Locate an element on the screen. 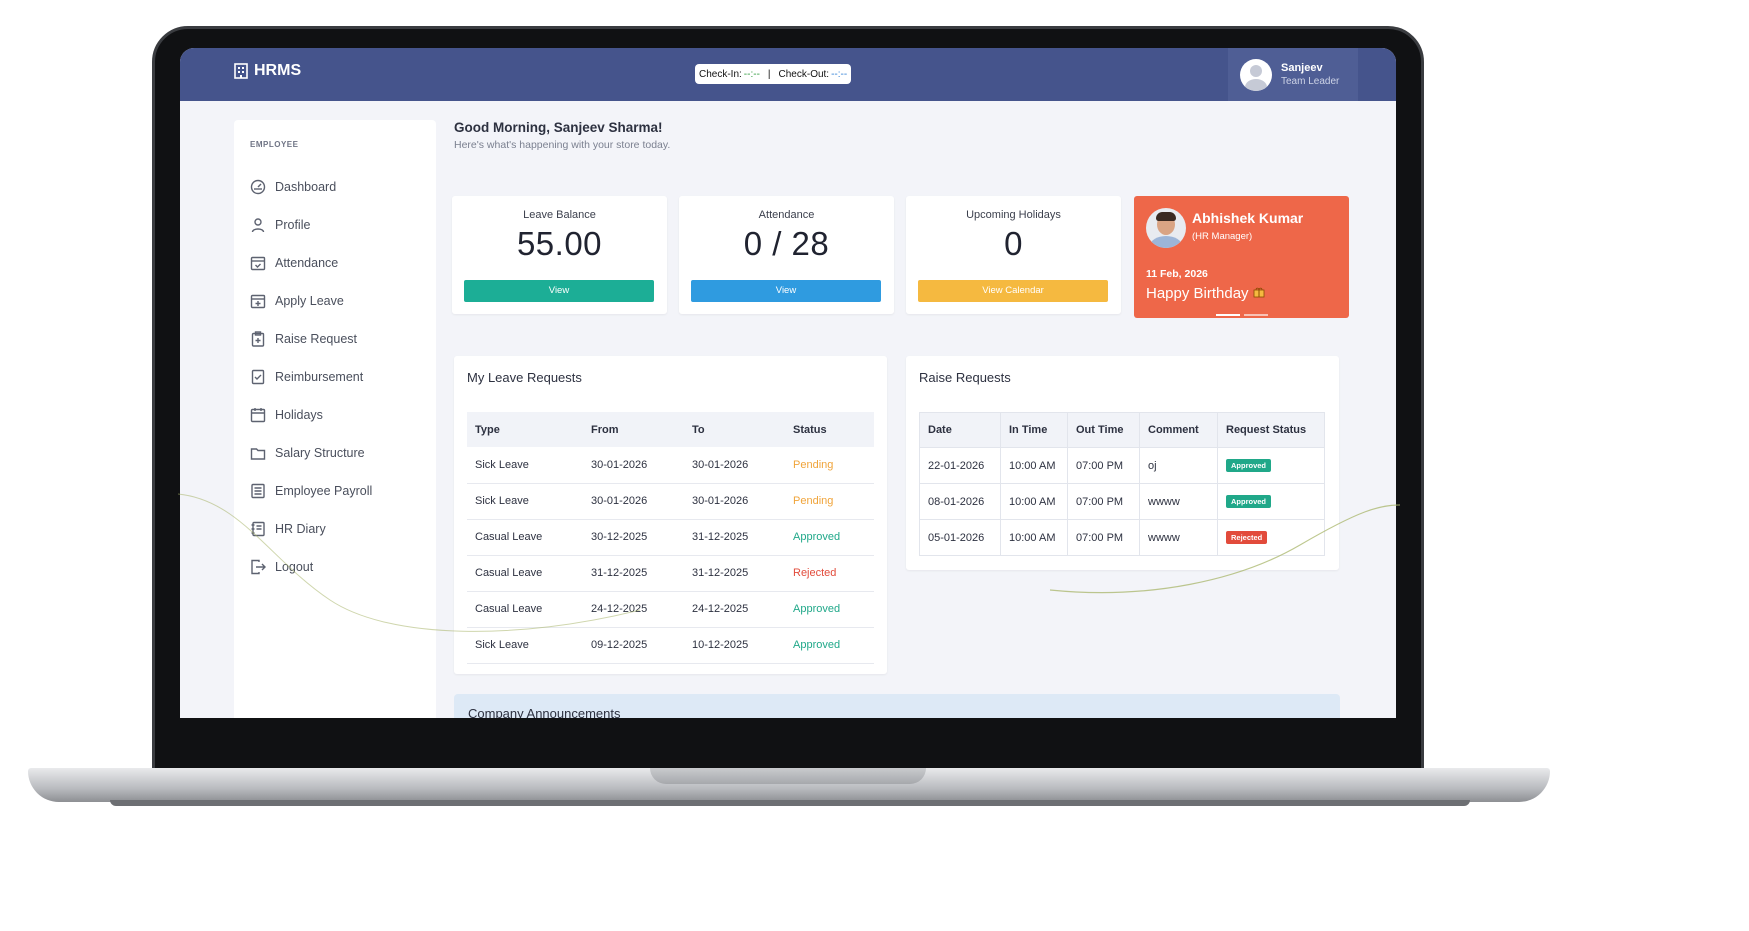 The height and width of the screenshot is (931, 1749). sidebar-item-label: Salary Structure is located at coordinates (320, 453).